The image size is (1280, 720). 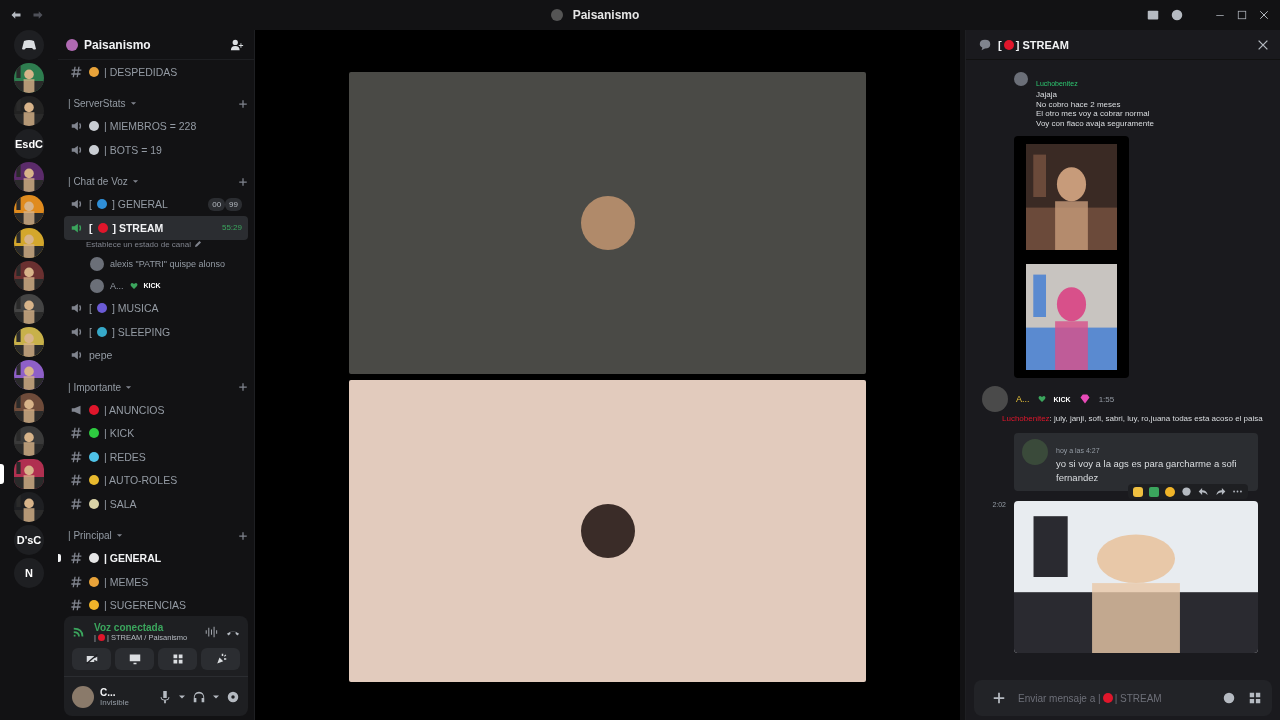 I want to click on channel-name: ] GENERAL, so click(x=139, y=204).